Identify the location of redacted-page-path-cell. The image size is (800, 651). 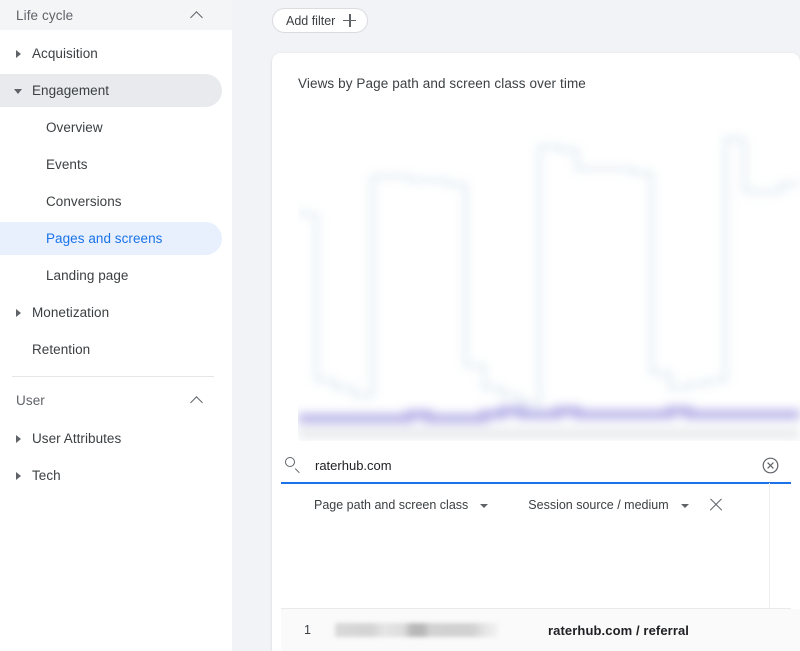
(416, 630).